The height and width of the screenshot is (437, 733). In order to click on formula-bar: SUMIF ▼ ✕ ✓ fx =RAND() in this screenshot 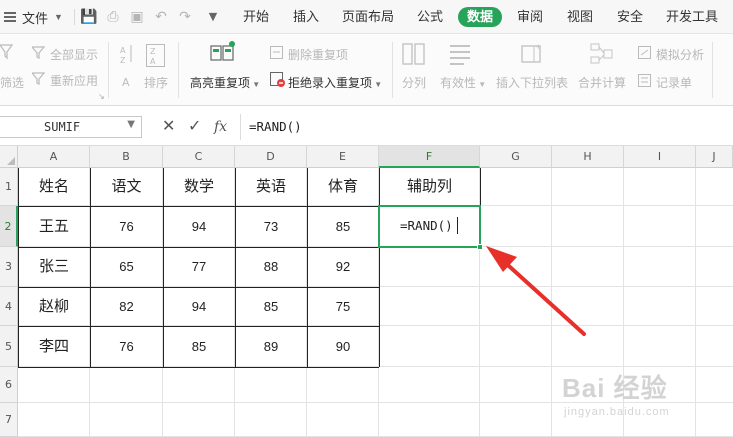, I will do `click(366, 126)`.